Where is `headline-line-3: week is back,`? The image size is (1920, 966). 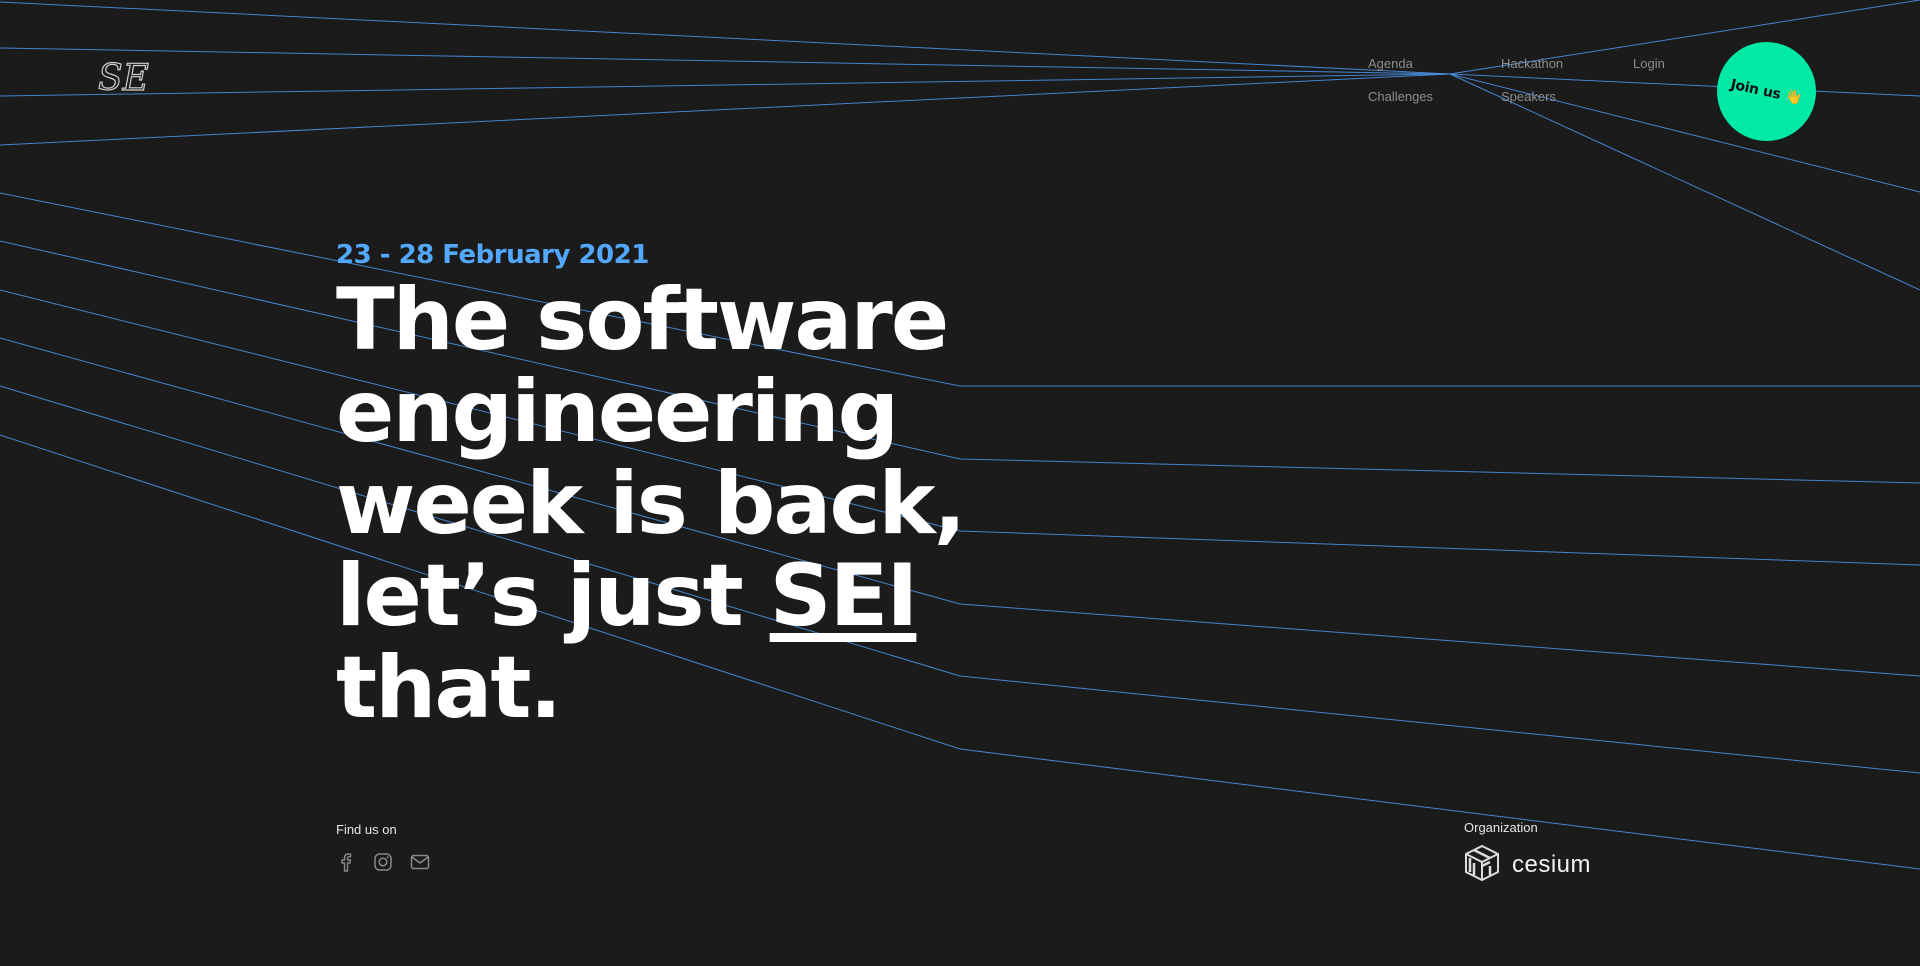
headline-line-3: week is back, is located at coordinates (651, 504).